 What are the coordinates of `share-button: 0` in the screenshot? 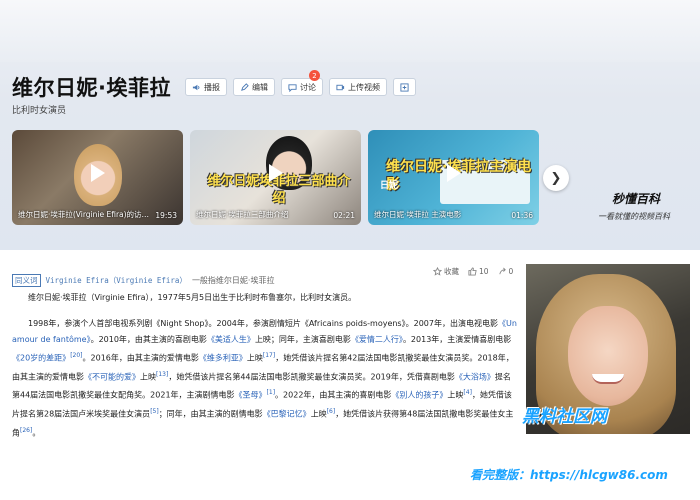 It's located at (506, 271).